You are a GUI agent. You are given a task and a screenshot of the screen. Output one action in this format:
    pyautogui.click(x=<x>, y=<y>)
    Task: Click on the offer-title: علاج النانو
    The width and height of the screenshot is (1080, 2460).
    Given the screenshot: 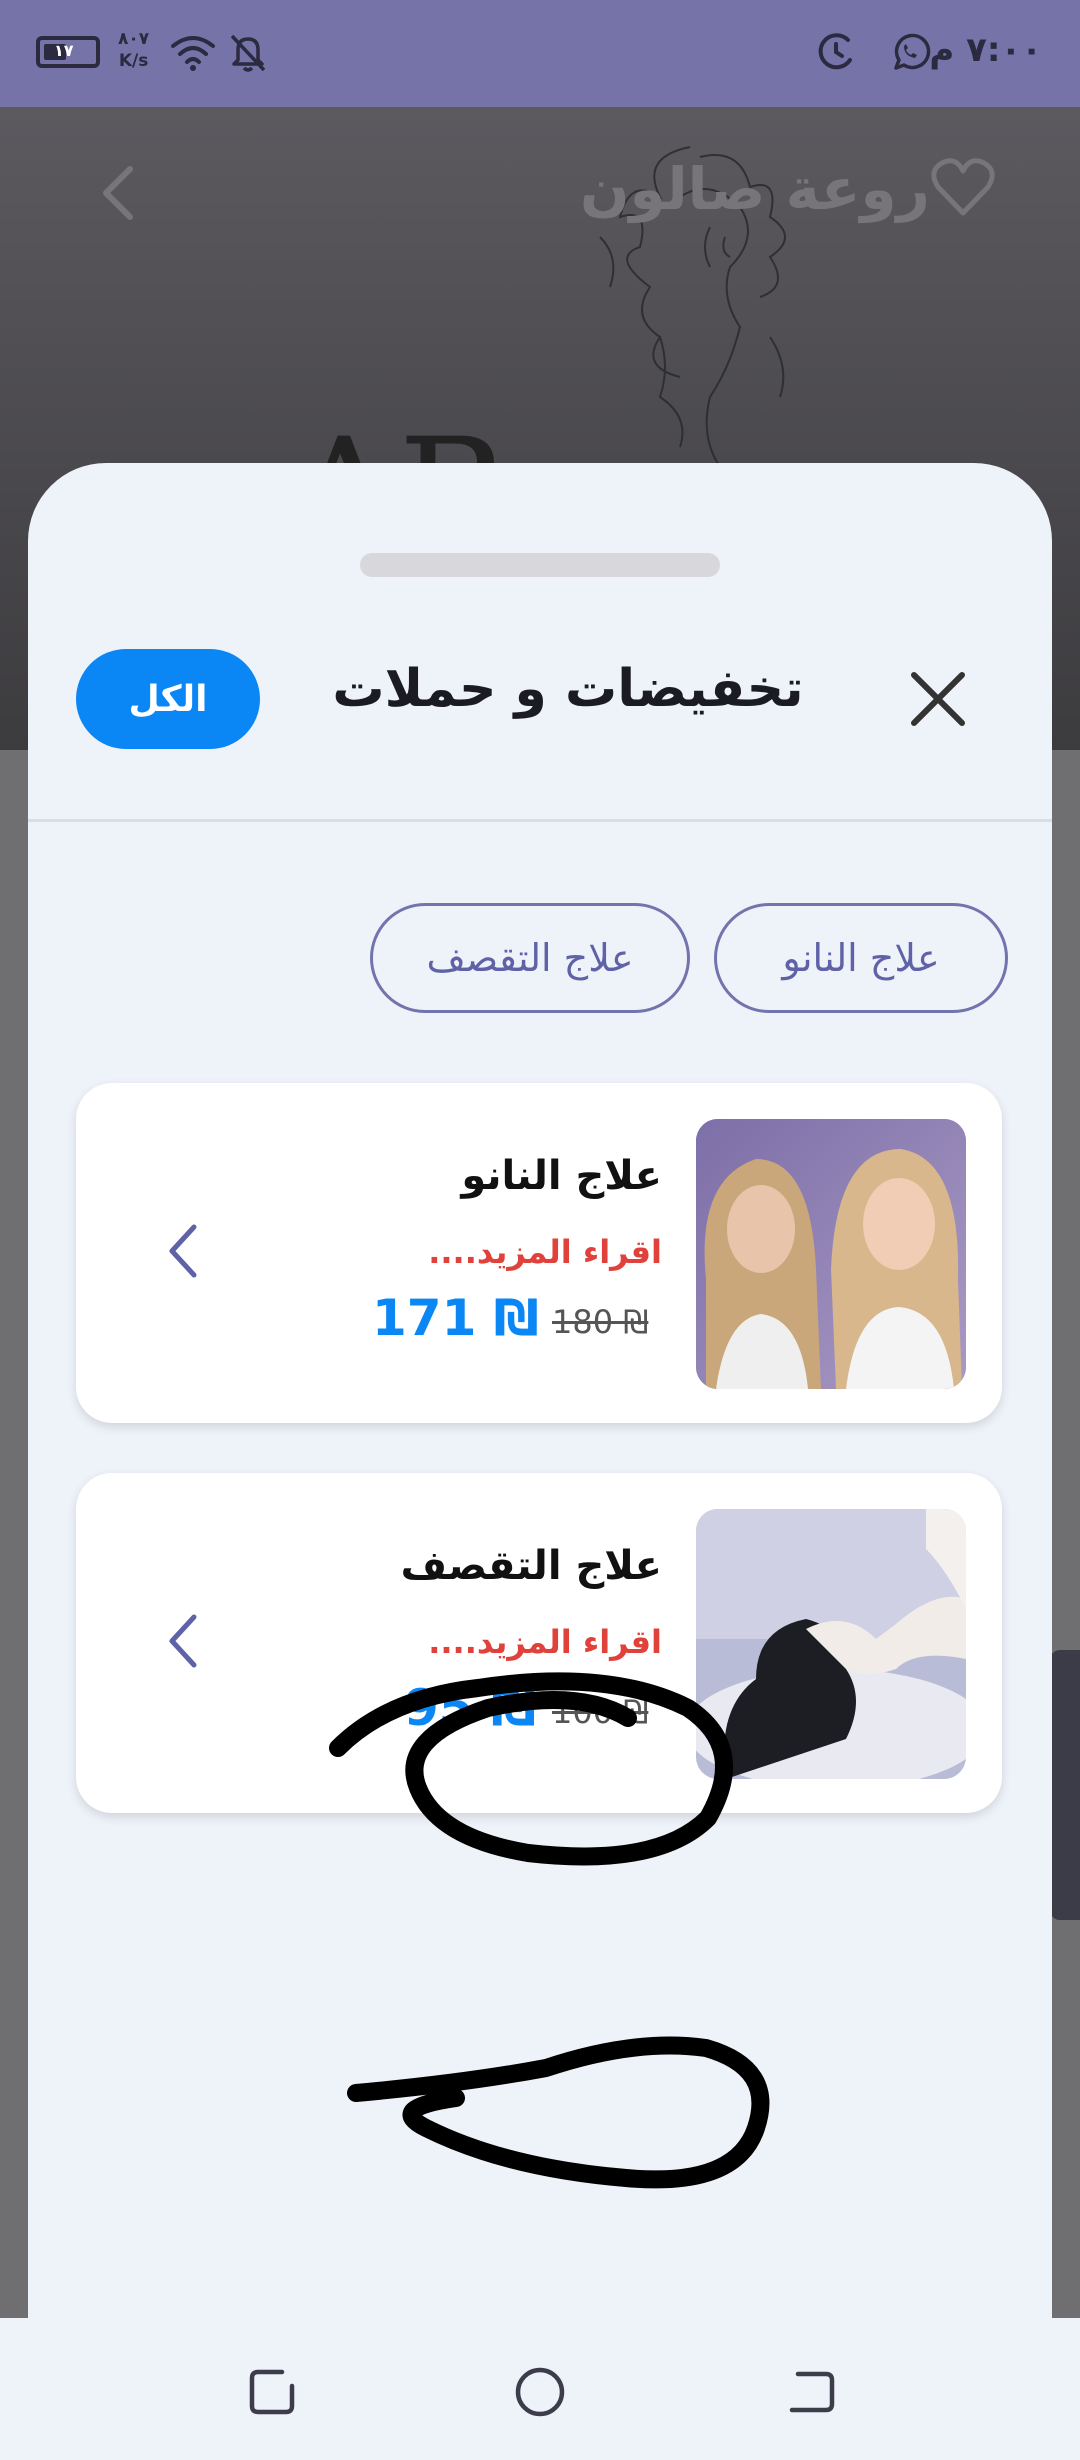 What is the action you would take?
    pyautogui.click(x=561, y=1176)
    